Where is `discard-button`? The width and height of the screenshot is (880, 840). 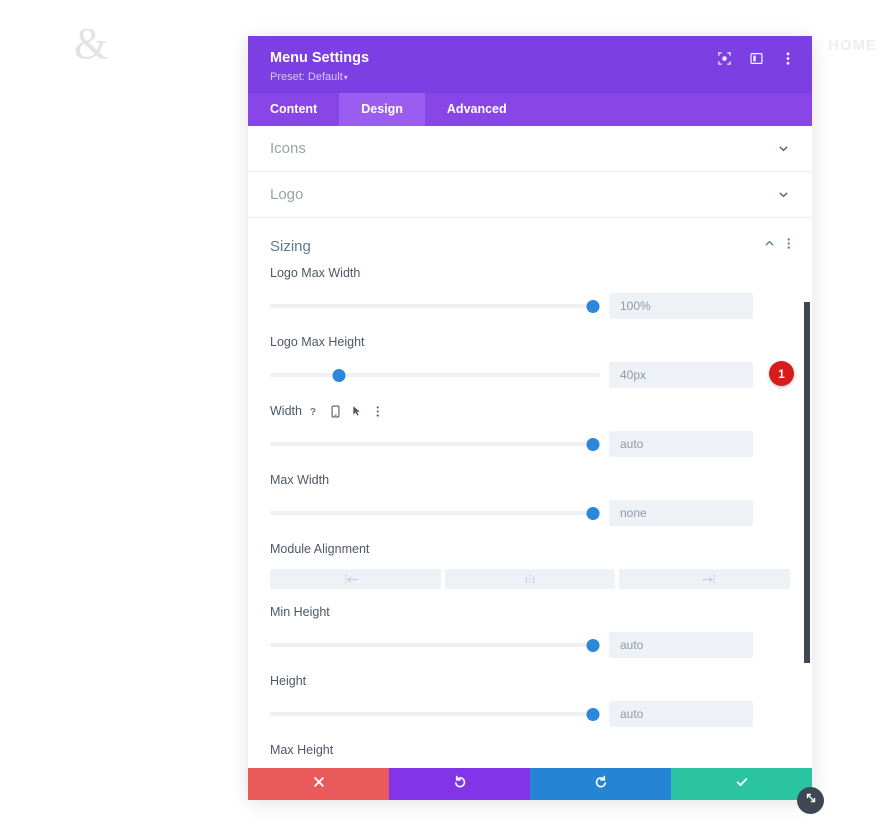 discard-button is located at coordinates (318, 784).